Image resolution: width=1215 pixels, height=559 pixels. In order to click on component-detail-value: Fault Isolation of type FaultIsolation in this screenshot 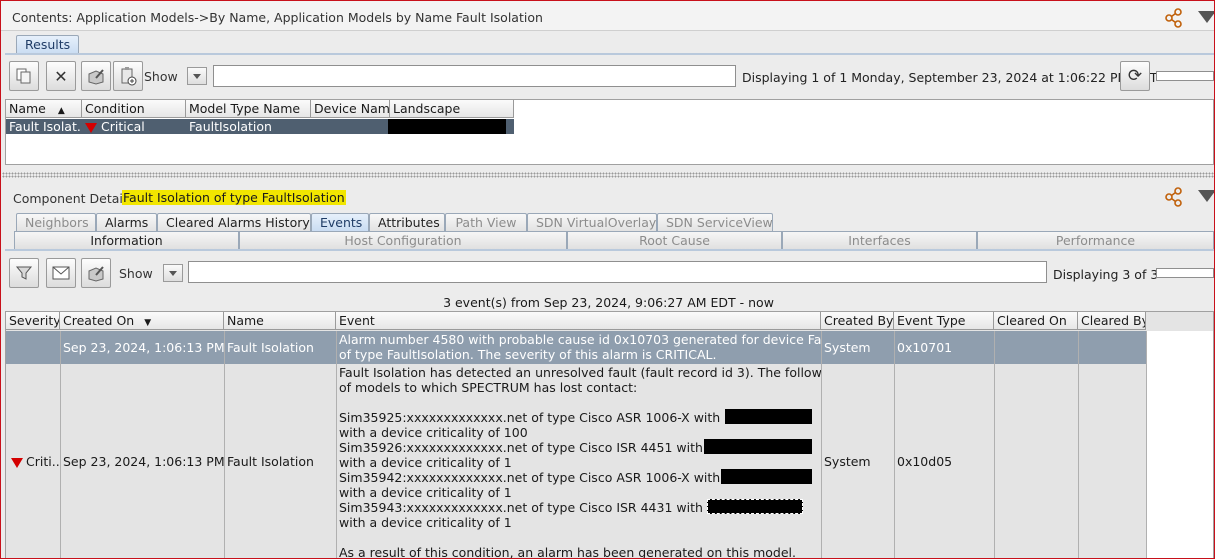, I will do `click(234, 197)`.